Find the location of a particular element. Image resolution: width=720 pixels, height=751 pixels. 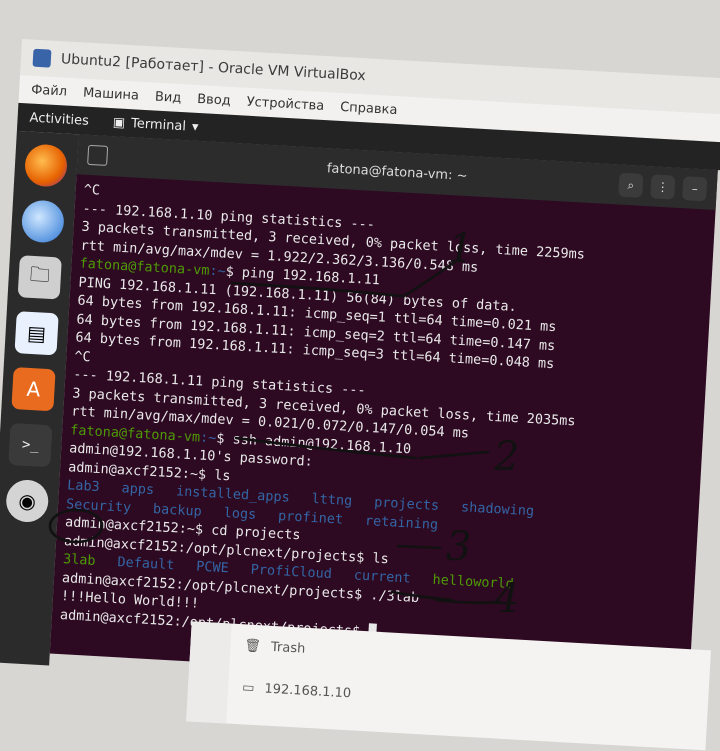

terminal-icon: >_ is located at coordinates (30, 445).